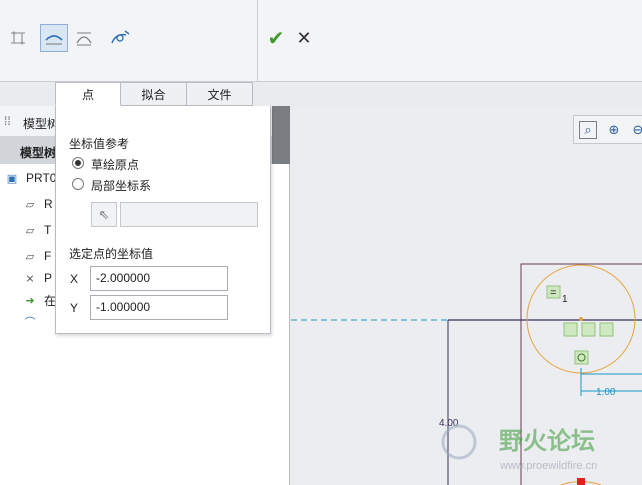 The height and width of the screenshot is (485, 642). I want to click on tab-file: 文件, so click(220, 94).